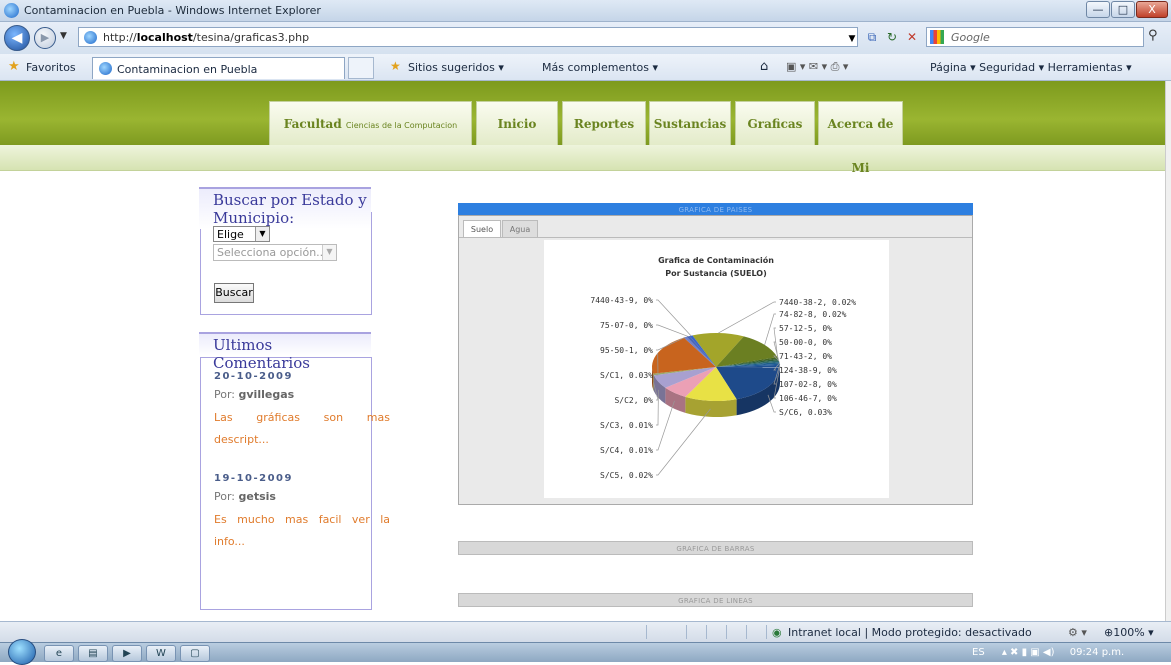  Describe the element at coordinates (813, 314) in the screenshot. I see `pie-label: 74-82-8, 0.02%` at that location.